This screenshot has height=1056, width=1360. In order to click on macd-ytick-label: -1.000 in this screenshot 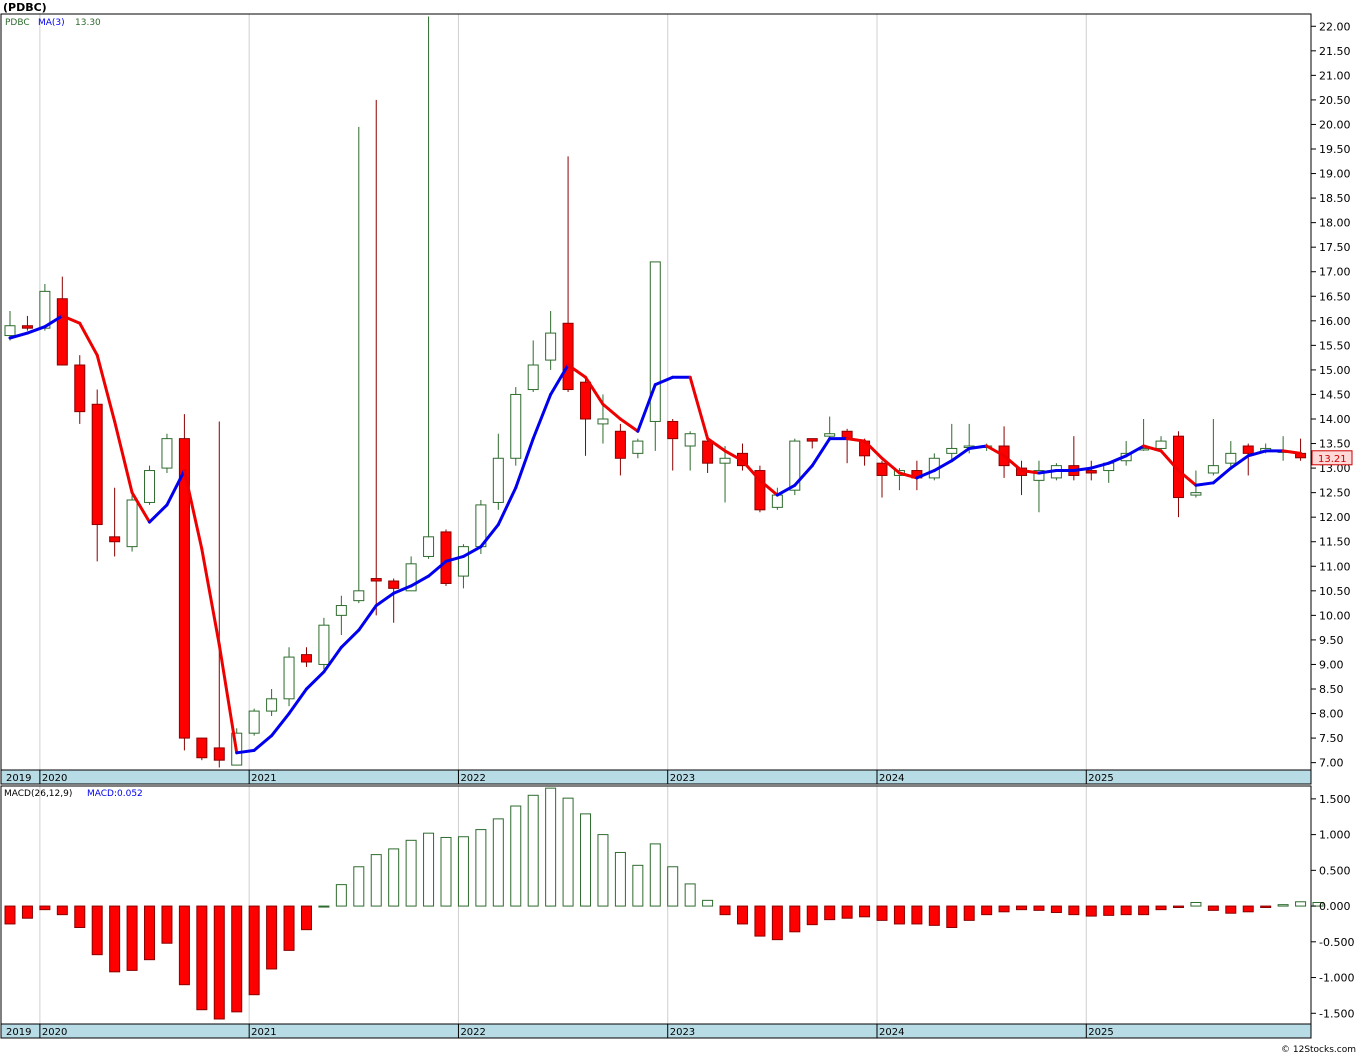, I will do `click(1336, 978)`.